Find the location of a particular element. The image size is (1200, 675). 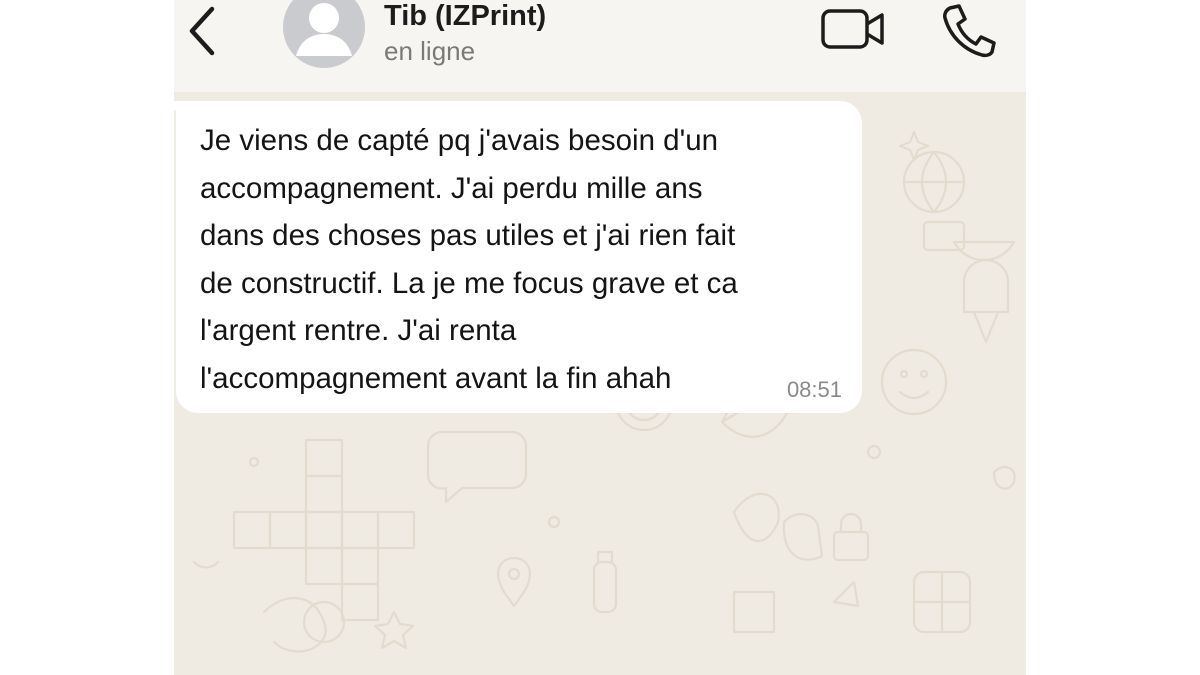

message-line: l'argent rentre. J'ai renta is located at coordinates (358, 330).